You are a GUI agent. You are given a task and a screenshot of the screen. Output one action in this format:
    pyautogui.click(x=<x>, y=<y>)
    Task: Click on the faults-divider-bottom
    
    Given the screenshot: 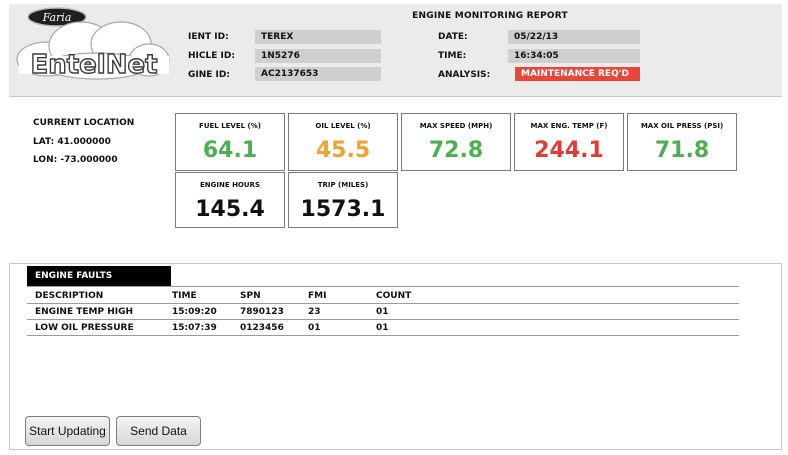 What is the action you would take?
    pyautogui.click(x=383, y=335)
    